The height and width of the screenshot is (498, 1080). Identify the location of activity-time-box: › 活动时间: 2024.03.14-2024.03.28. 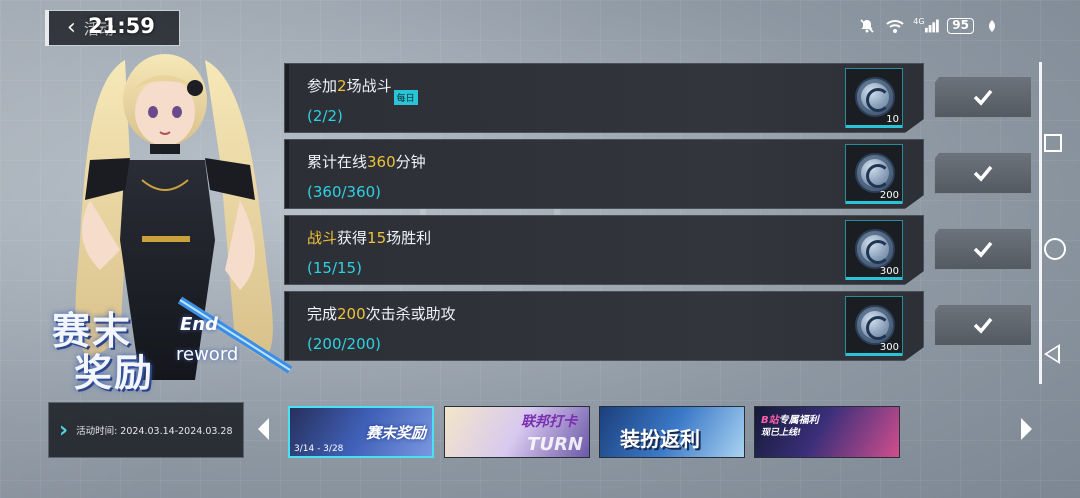
(146, 430).